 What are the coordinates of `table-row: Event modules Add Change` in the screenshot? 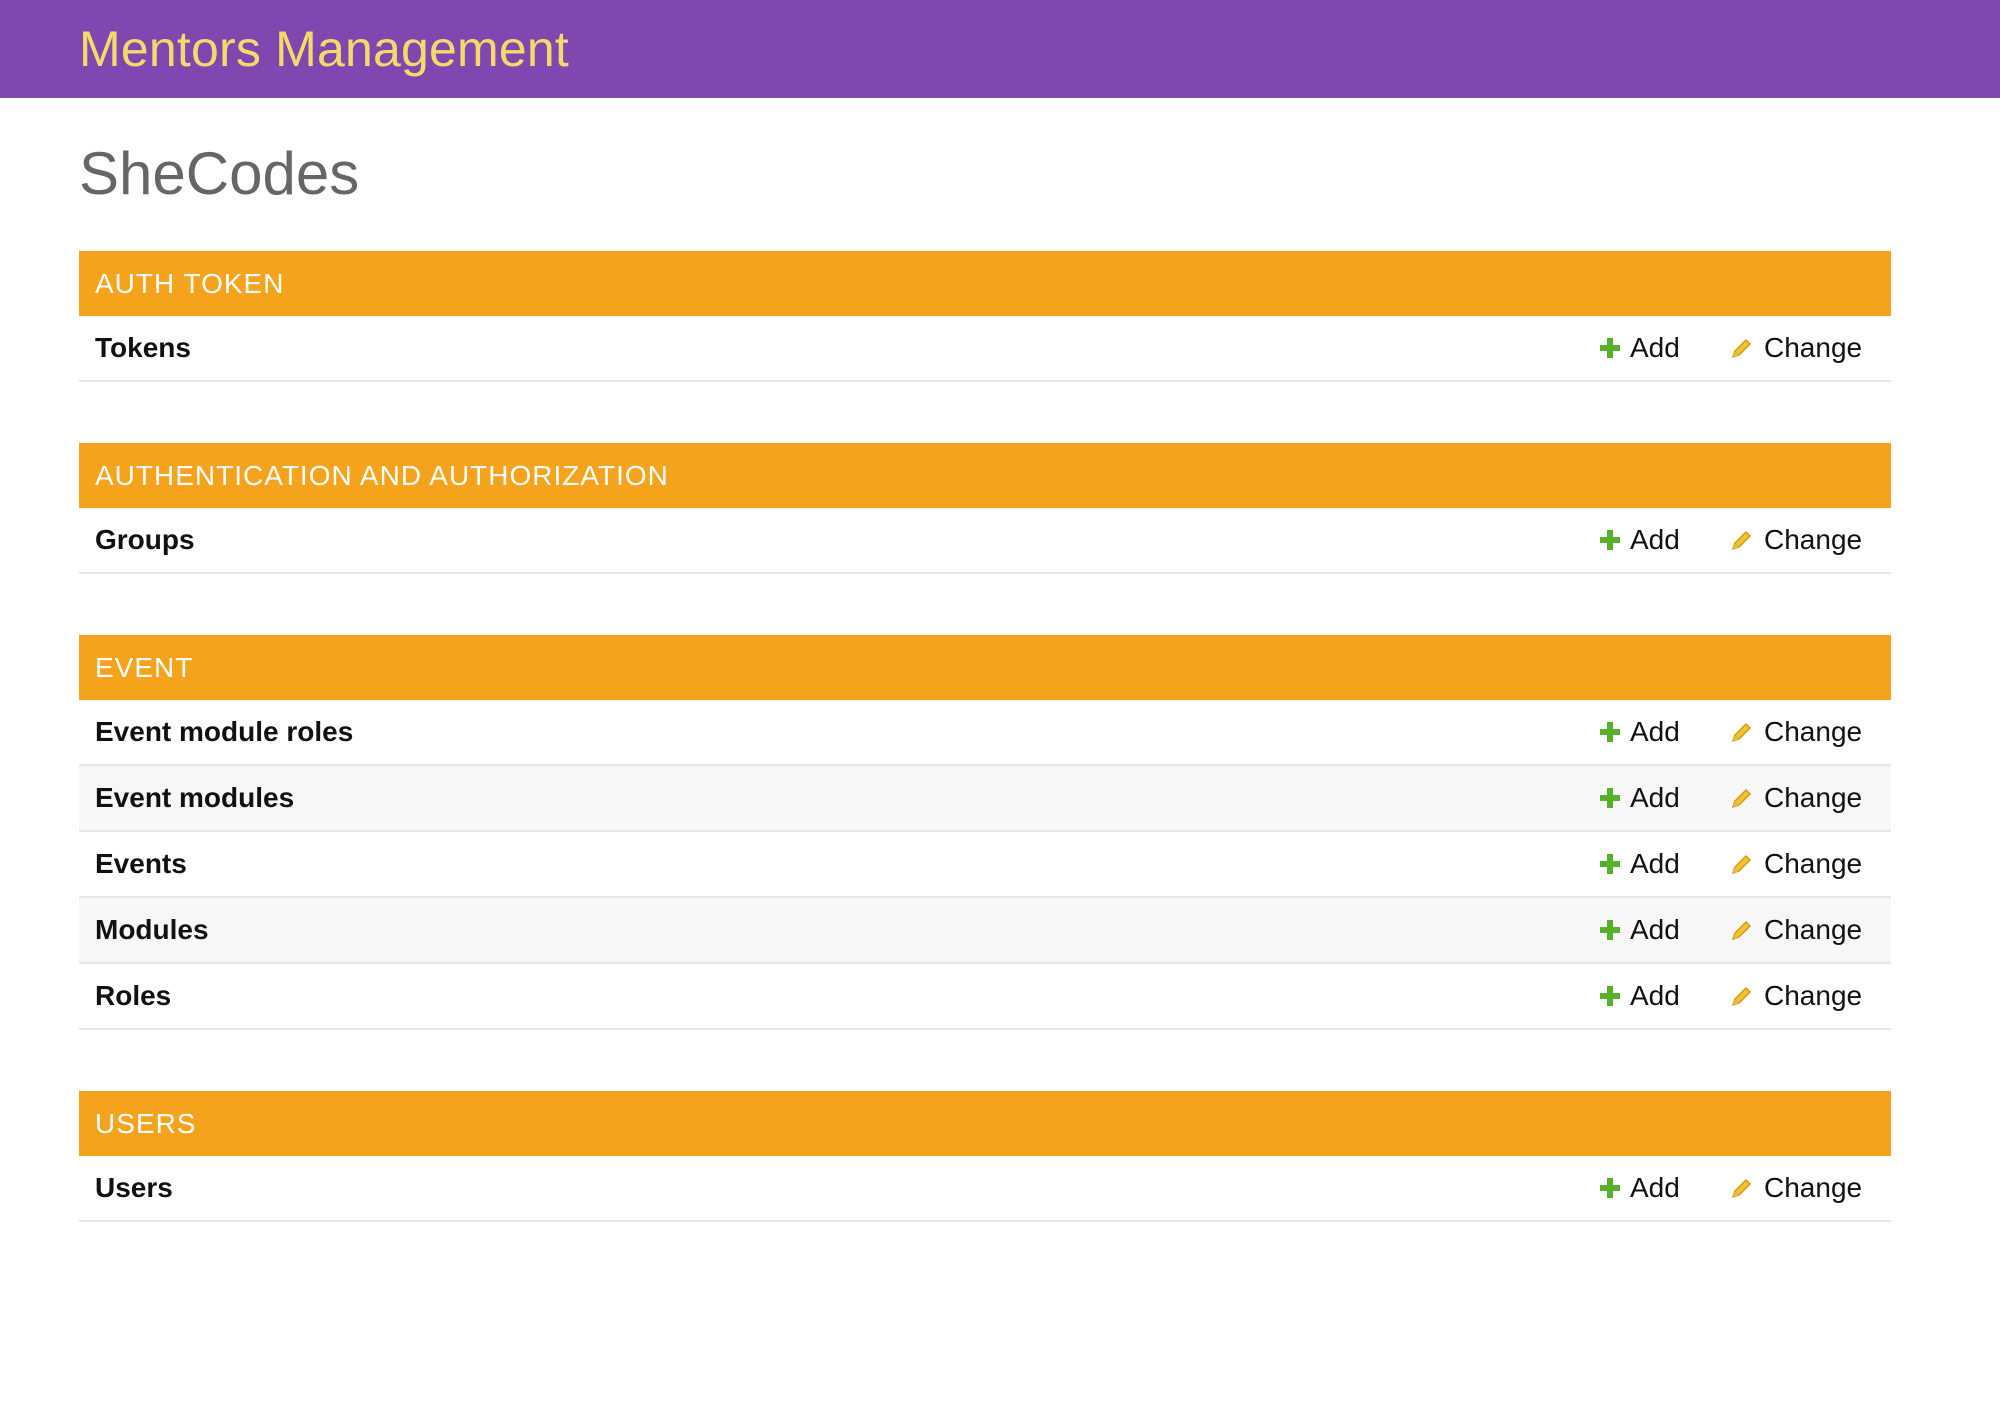 It's located at (985, 799).